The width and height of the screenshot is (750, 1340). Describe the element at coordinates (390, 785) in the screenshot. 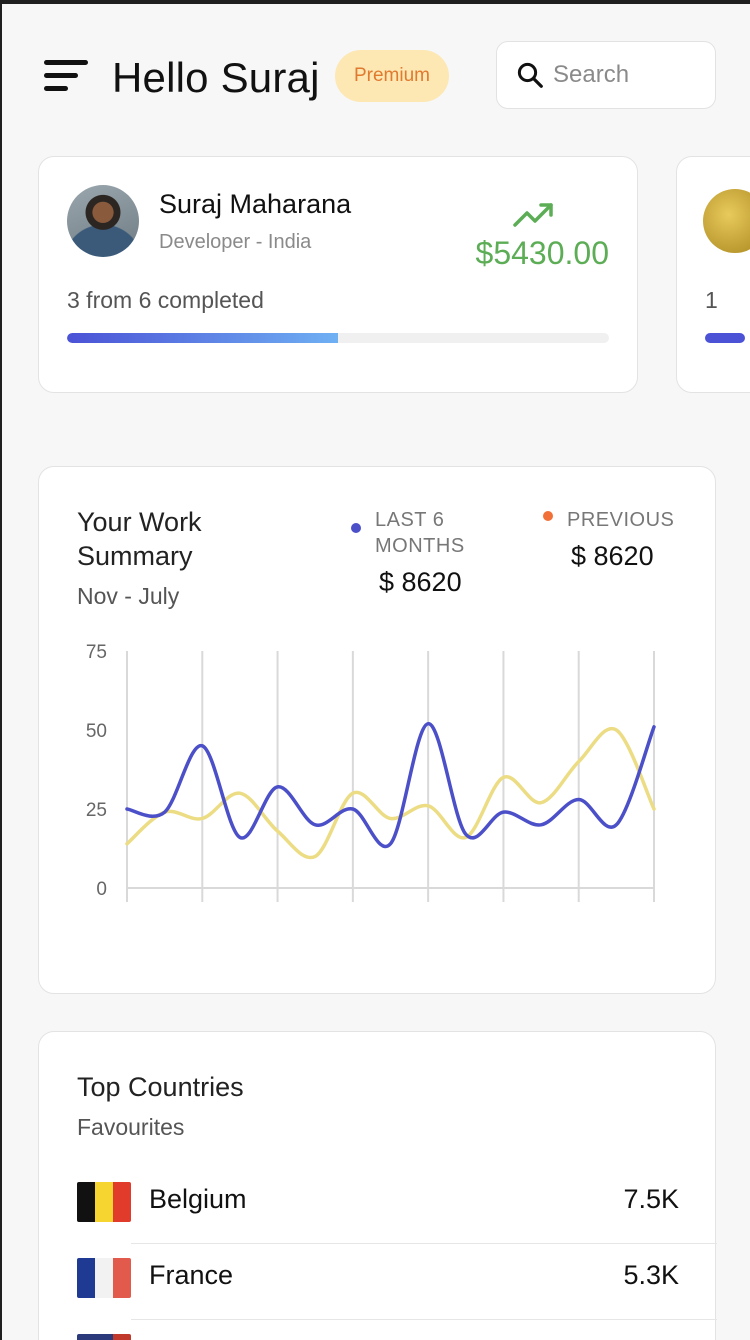

I see `series-line-last-6-months` at that location.